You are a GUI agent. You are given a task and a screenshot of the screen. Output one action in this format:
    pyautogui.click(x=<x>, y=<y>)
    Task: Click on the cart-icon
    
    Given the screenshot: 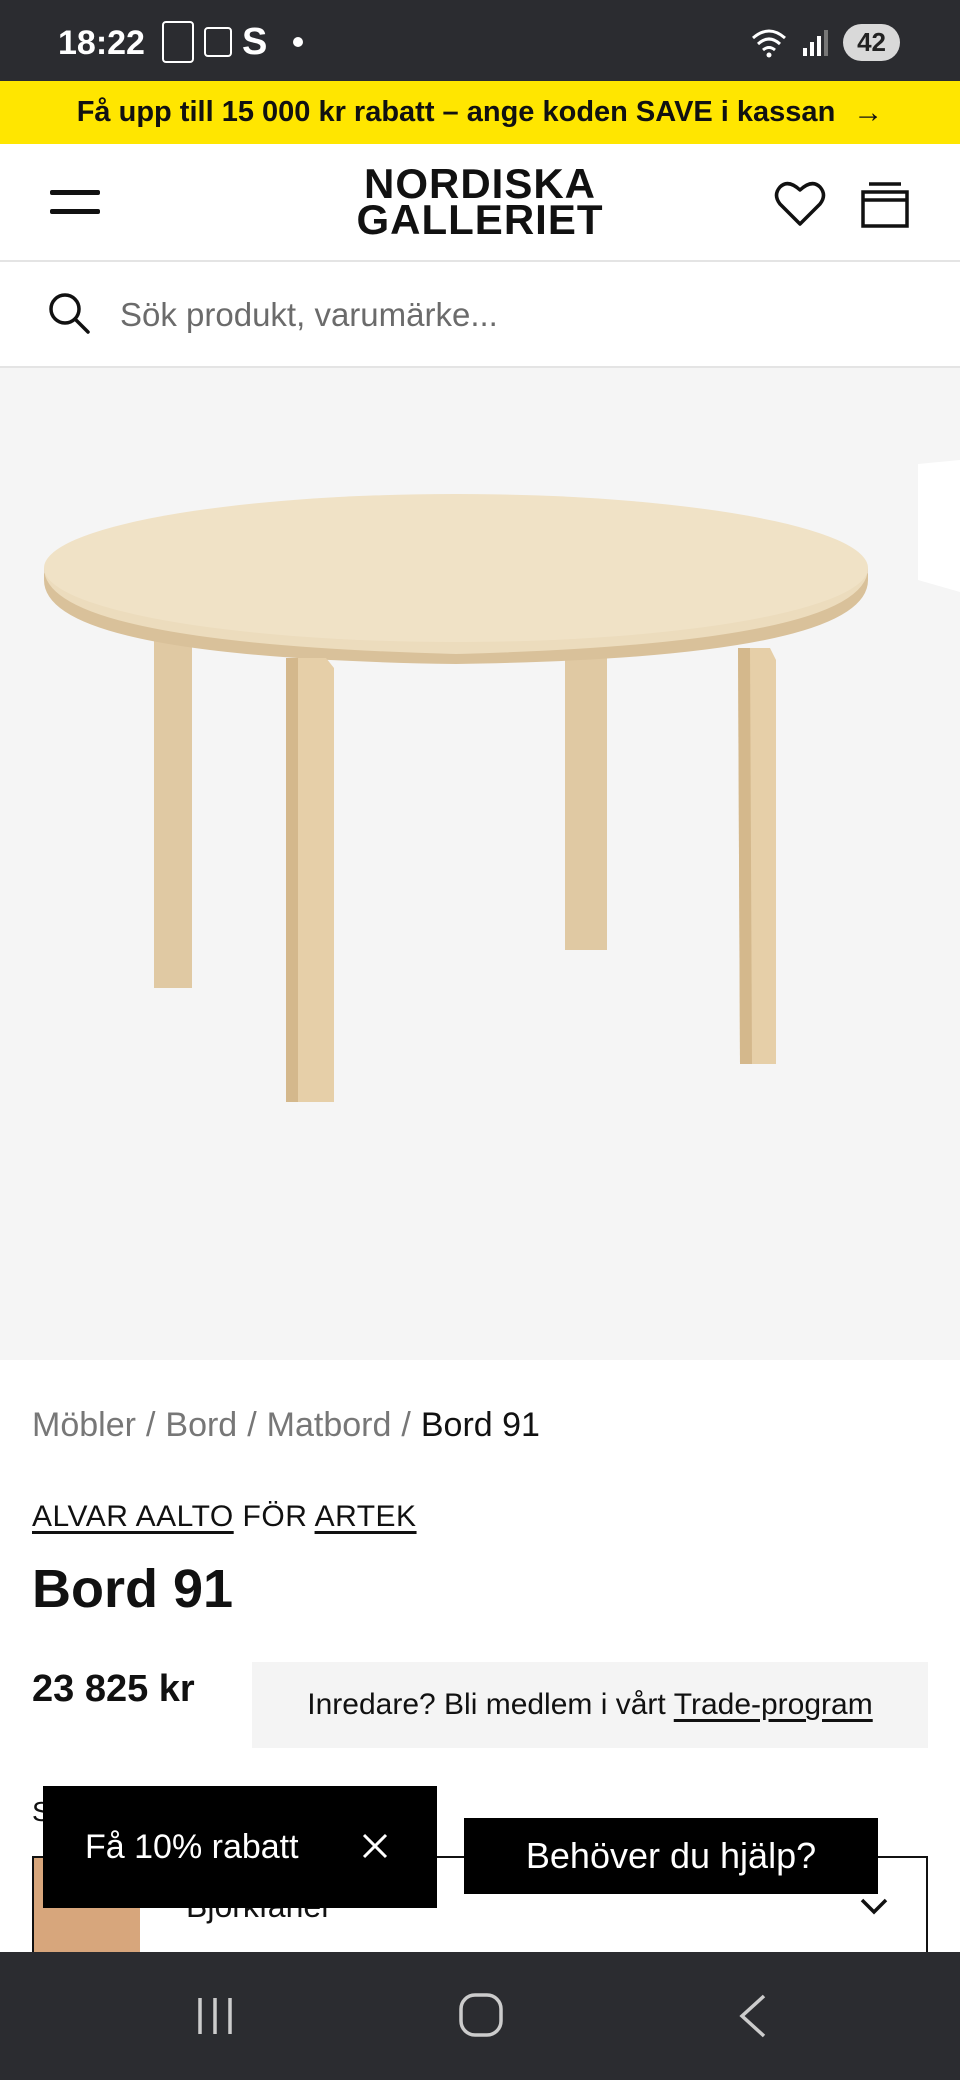 What is the action you would take?
    pyautogui.click(x=885, y=205)
    